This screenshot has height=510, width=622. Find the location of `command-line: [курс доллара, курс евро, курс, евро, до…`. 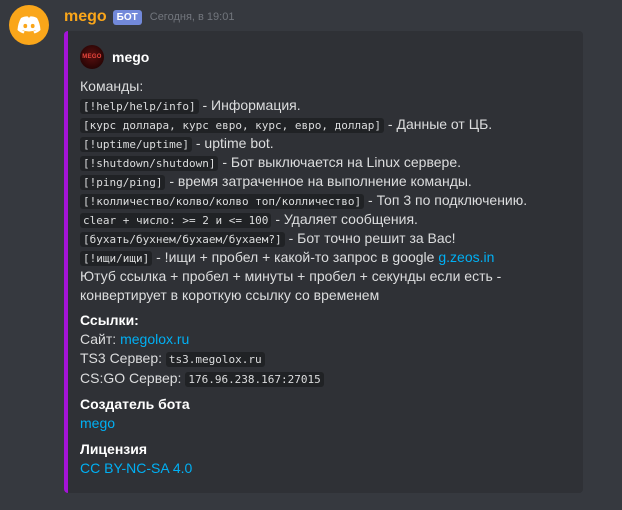

command-line: [курс доллара, курс евро, курс, евро, до… is located at coordinates (330, 124).